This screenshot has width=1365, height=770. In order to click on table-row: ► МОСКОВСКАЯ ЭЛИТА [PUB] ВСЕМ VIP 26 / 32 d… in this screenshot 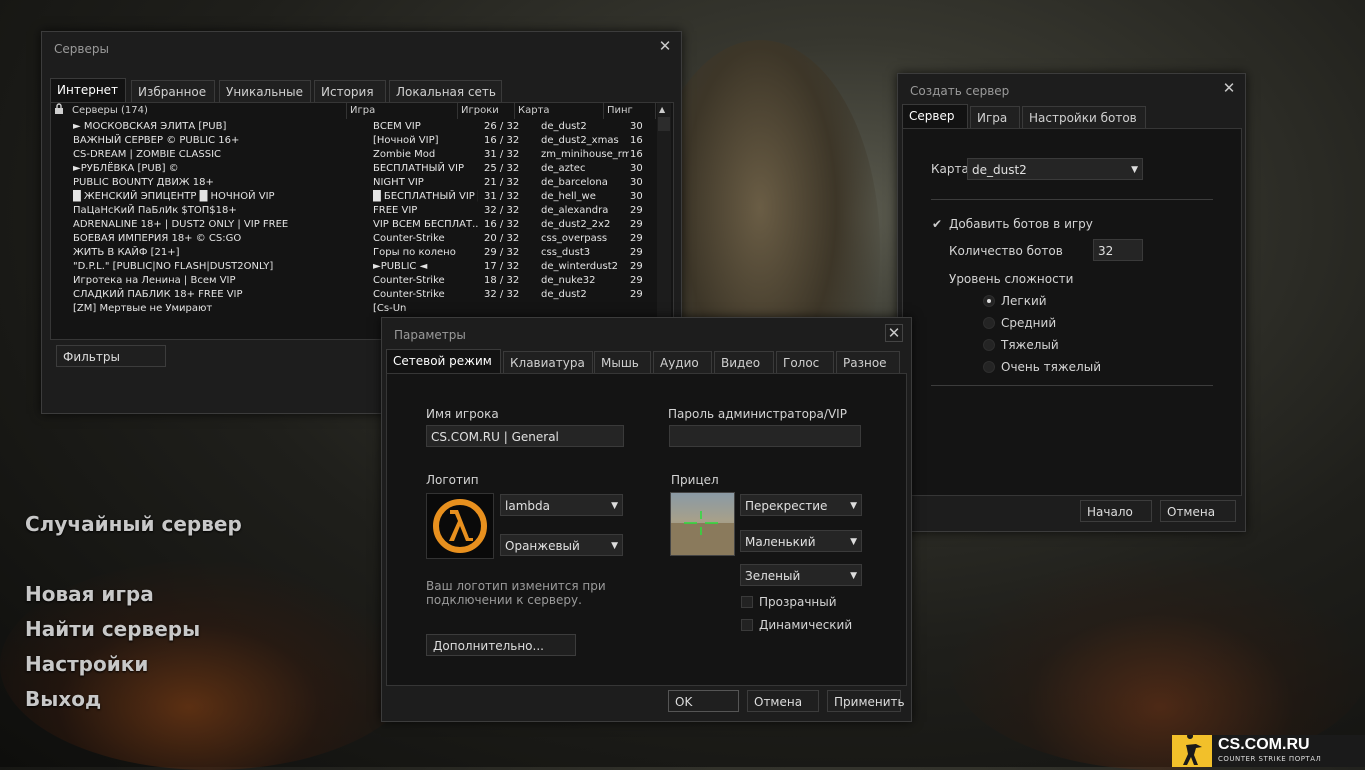, I will do `click(361, 127)`.